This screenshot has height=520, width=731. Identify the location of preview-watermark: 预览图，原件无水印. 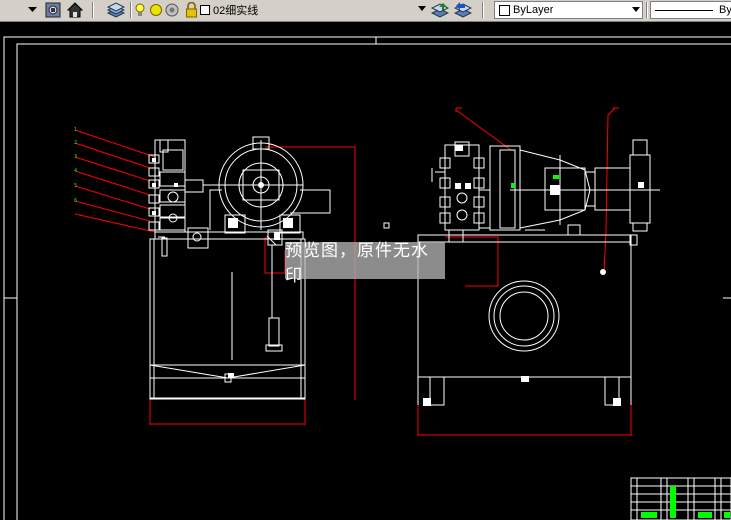
(365, 263).